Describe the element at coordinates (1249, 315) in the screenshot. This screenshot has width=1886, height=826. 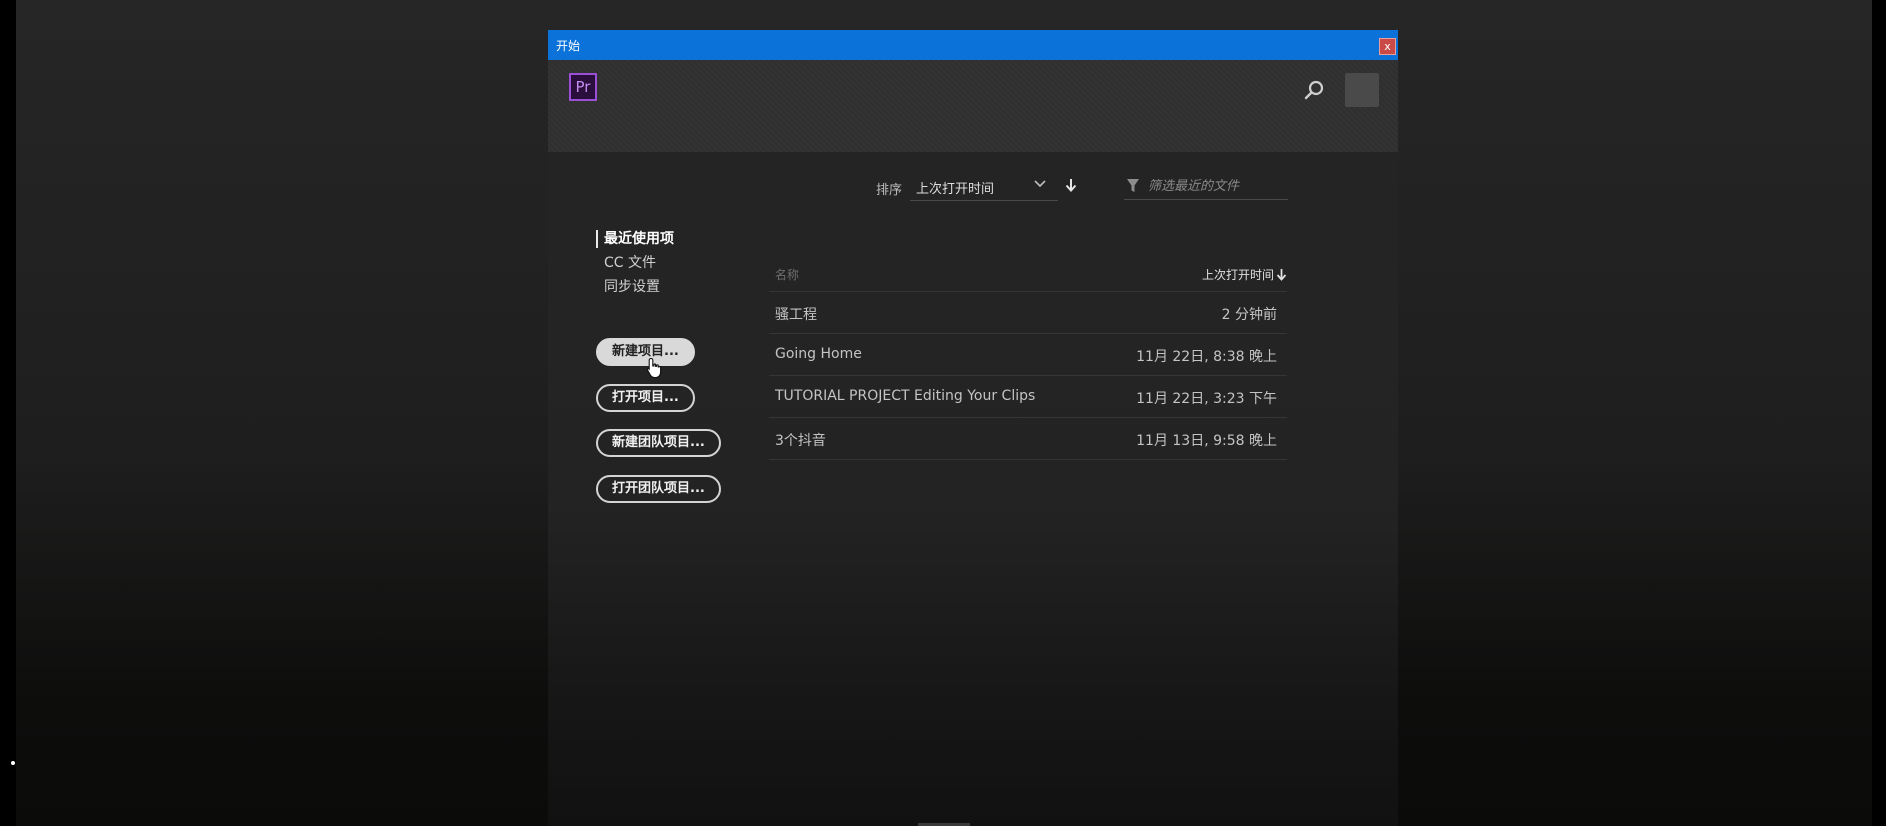
I see `file-last-opened: 2 分钟前` at that location.